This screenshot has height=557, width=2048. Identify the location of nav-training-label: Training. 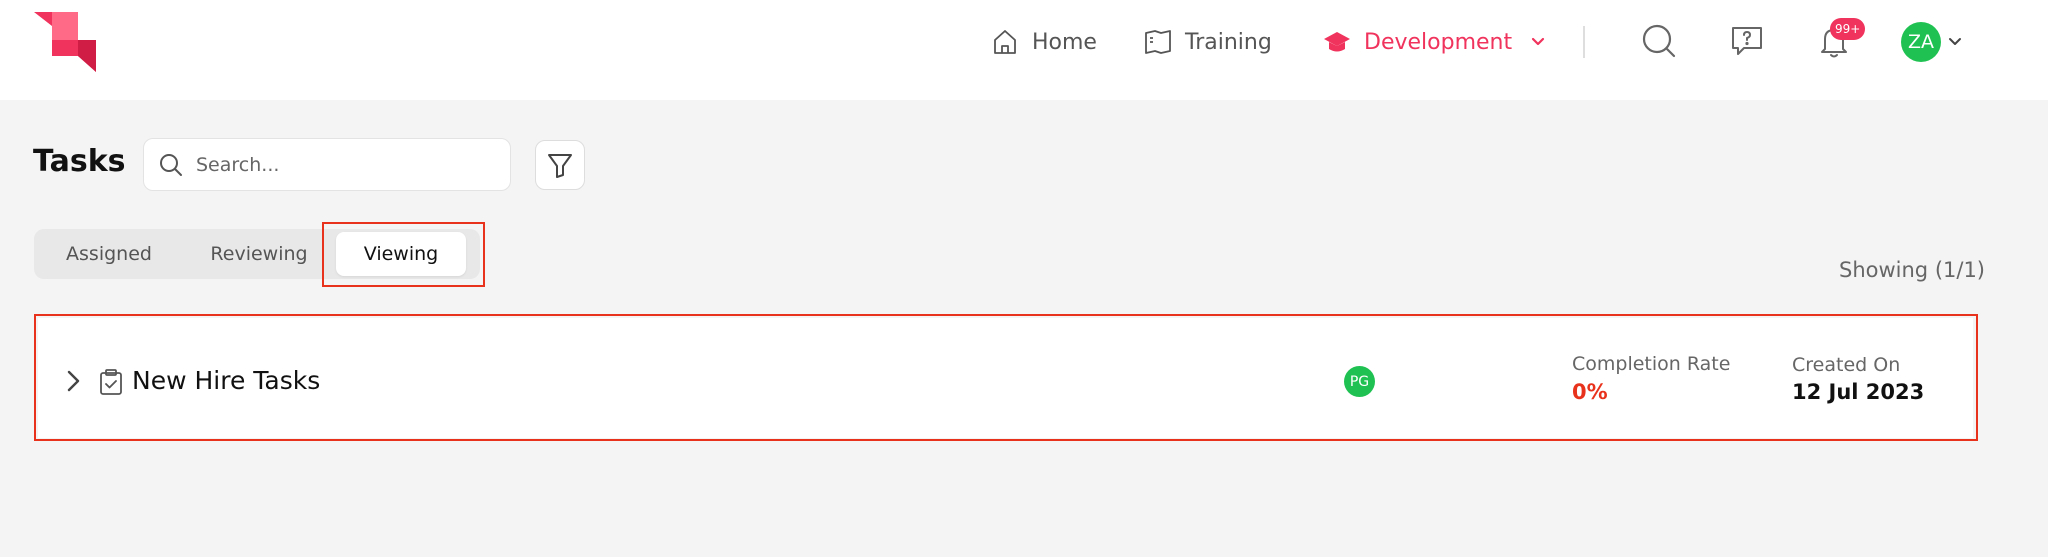
(1228, 42).